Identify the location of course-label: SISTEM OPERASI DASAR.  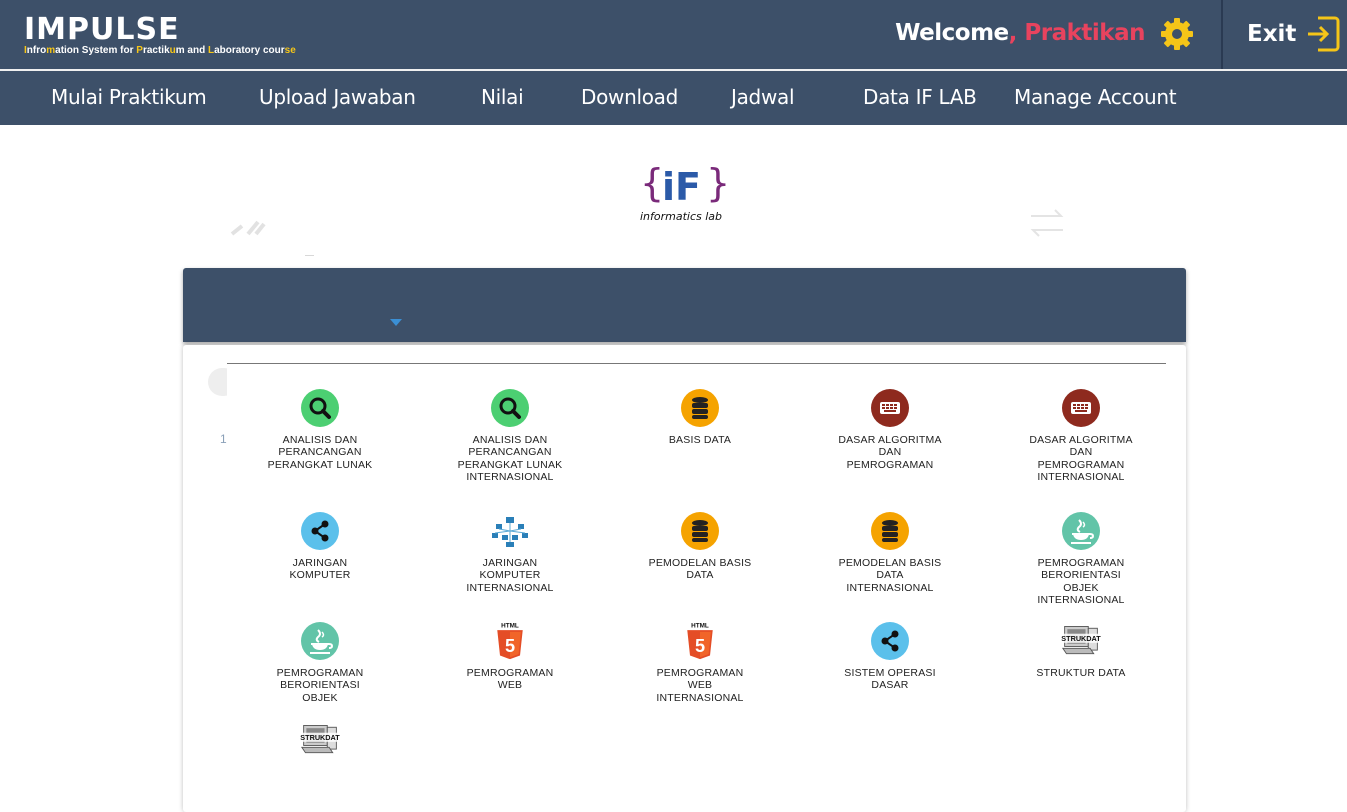
(890, 679).